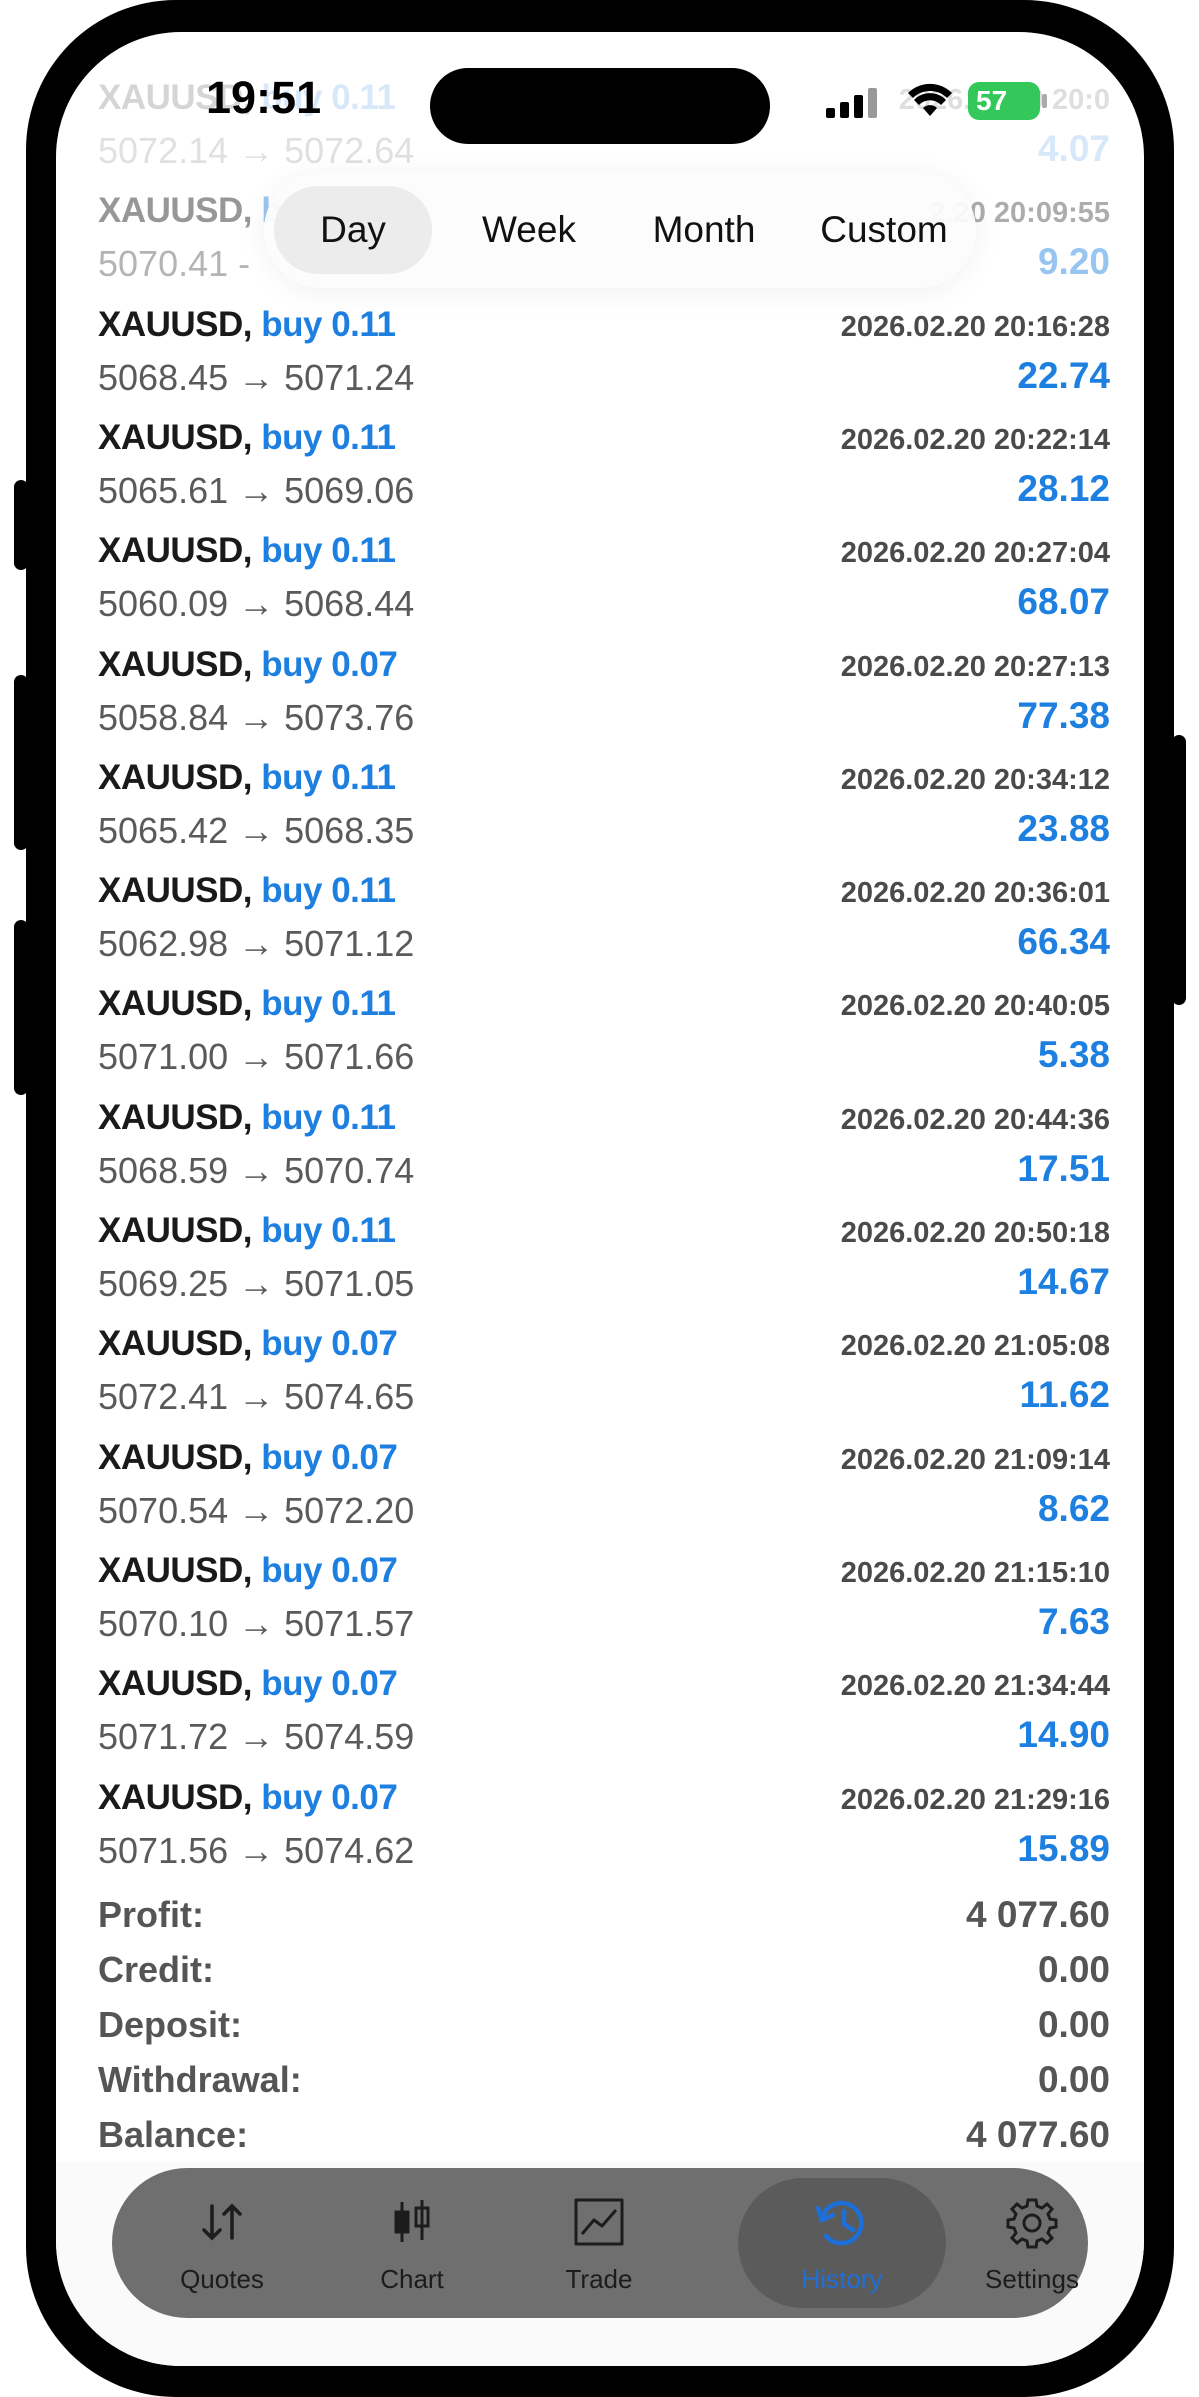  What do you see at coordinates (1179, 870) in the screenshot?
I see `power-button` at bounding box center [1179, 870].